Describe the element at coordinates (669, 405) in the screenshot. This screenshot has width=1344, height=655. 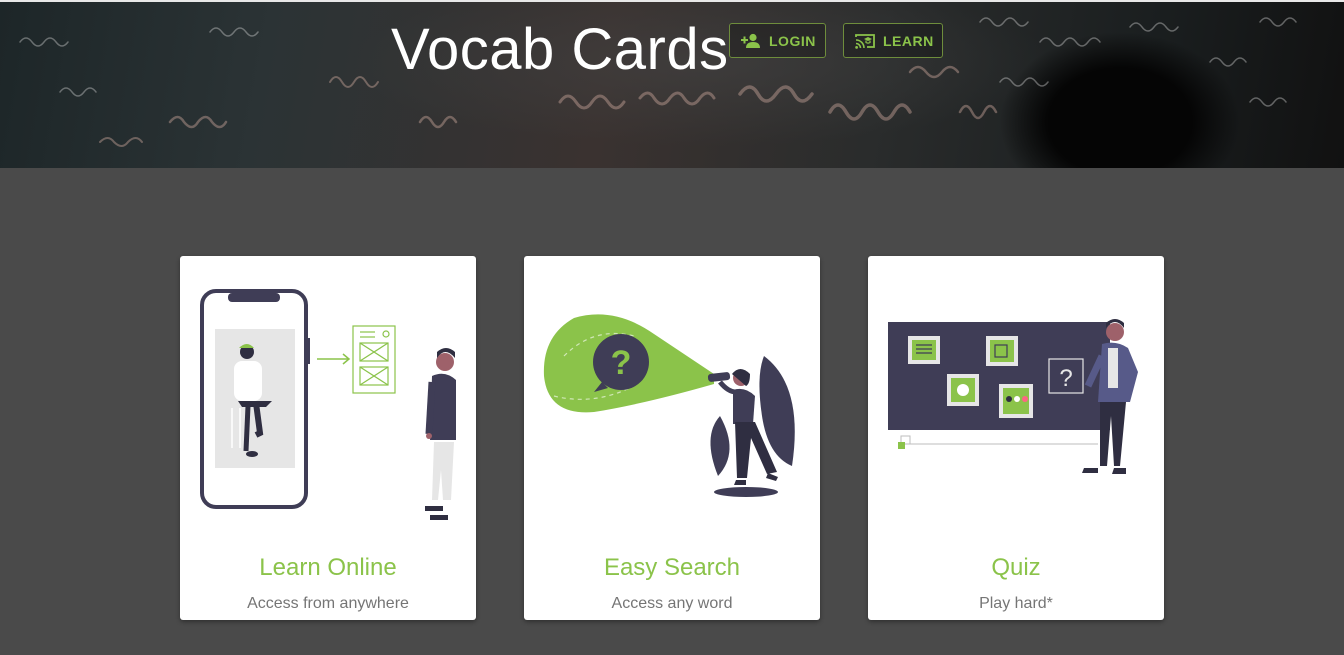
I see `spotlight-search-illustration: ?` at that location.